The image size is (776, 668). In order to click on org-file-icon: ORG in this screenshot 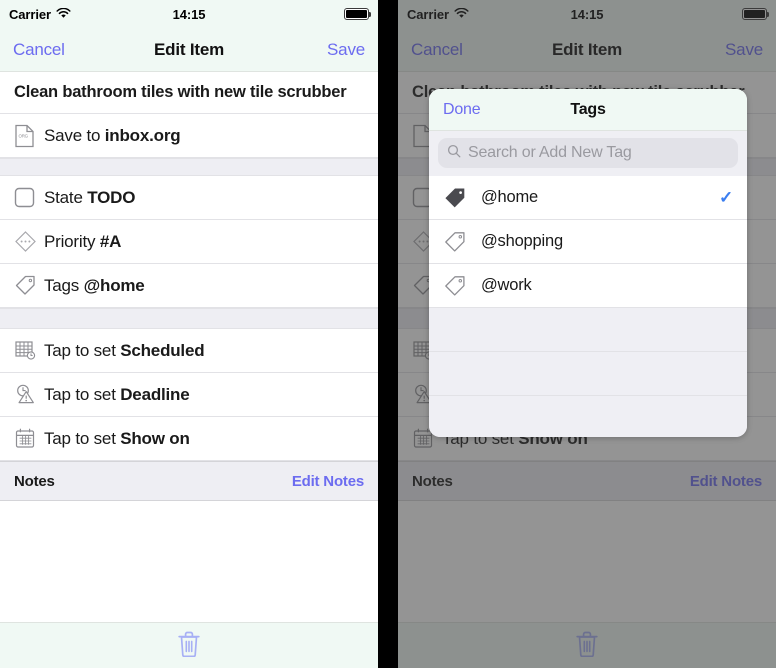, I will do `click(29, 136)`.